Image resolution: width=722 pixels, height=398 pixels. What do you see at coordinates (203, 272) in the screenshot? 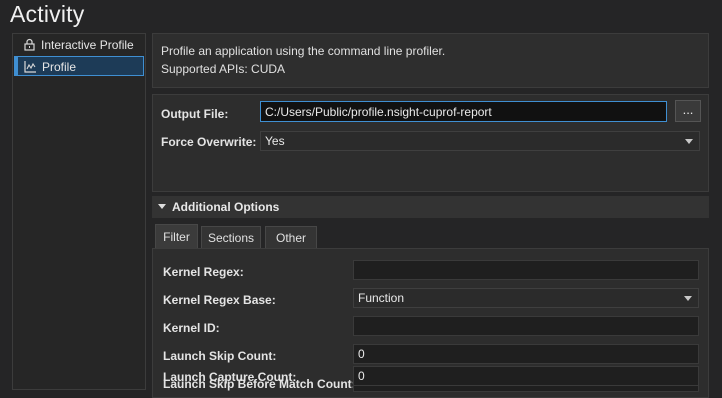
I see `kernel-regex-label: Kernel Regex:` at bounding box center [203, 272].